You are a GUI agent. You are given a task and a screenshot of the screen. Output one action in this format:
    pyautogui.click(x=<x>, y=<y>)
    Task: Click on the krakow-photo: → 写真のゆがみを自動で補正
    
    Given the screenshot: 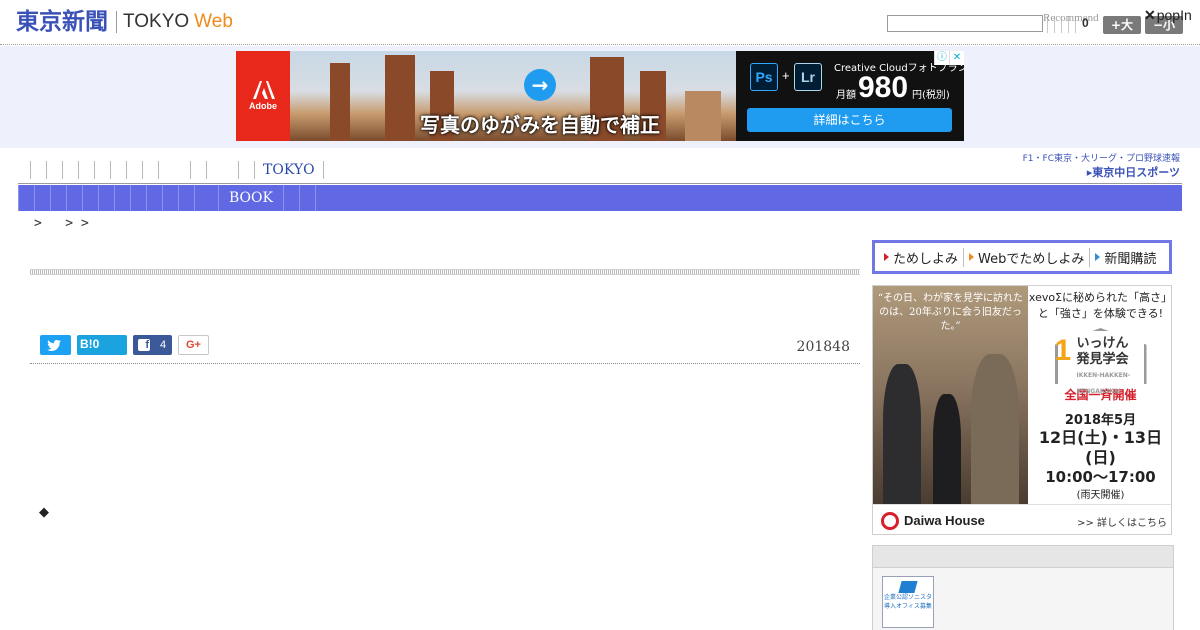 What is the action you would take?
    pyautogui.click(x=513, y=96)
    